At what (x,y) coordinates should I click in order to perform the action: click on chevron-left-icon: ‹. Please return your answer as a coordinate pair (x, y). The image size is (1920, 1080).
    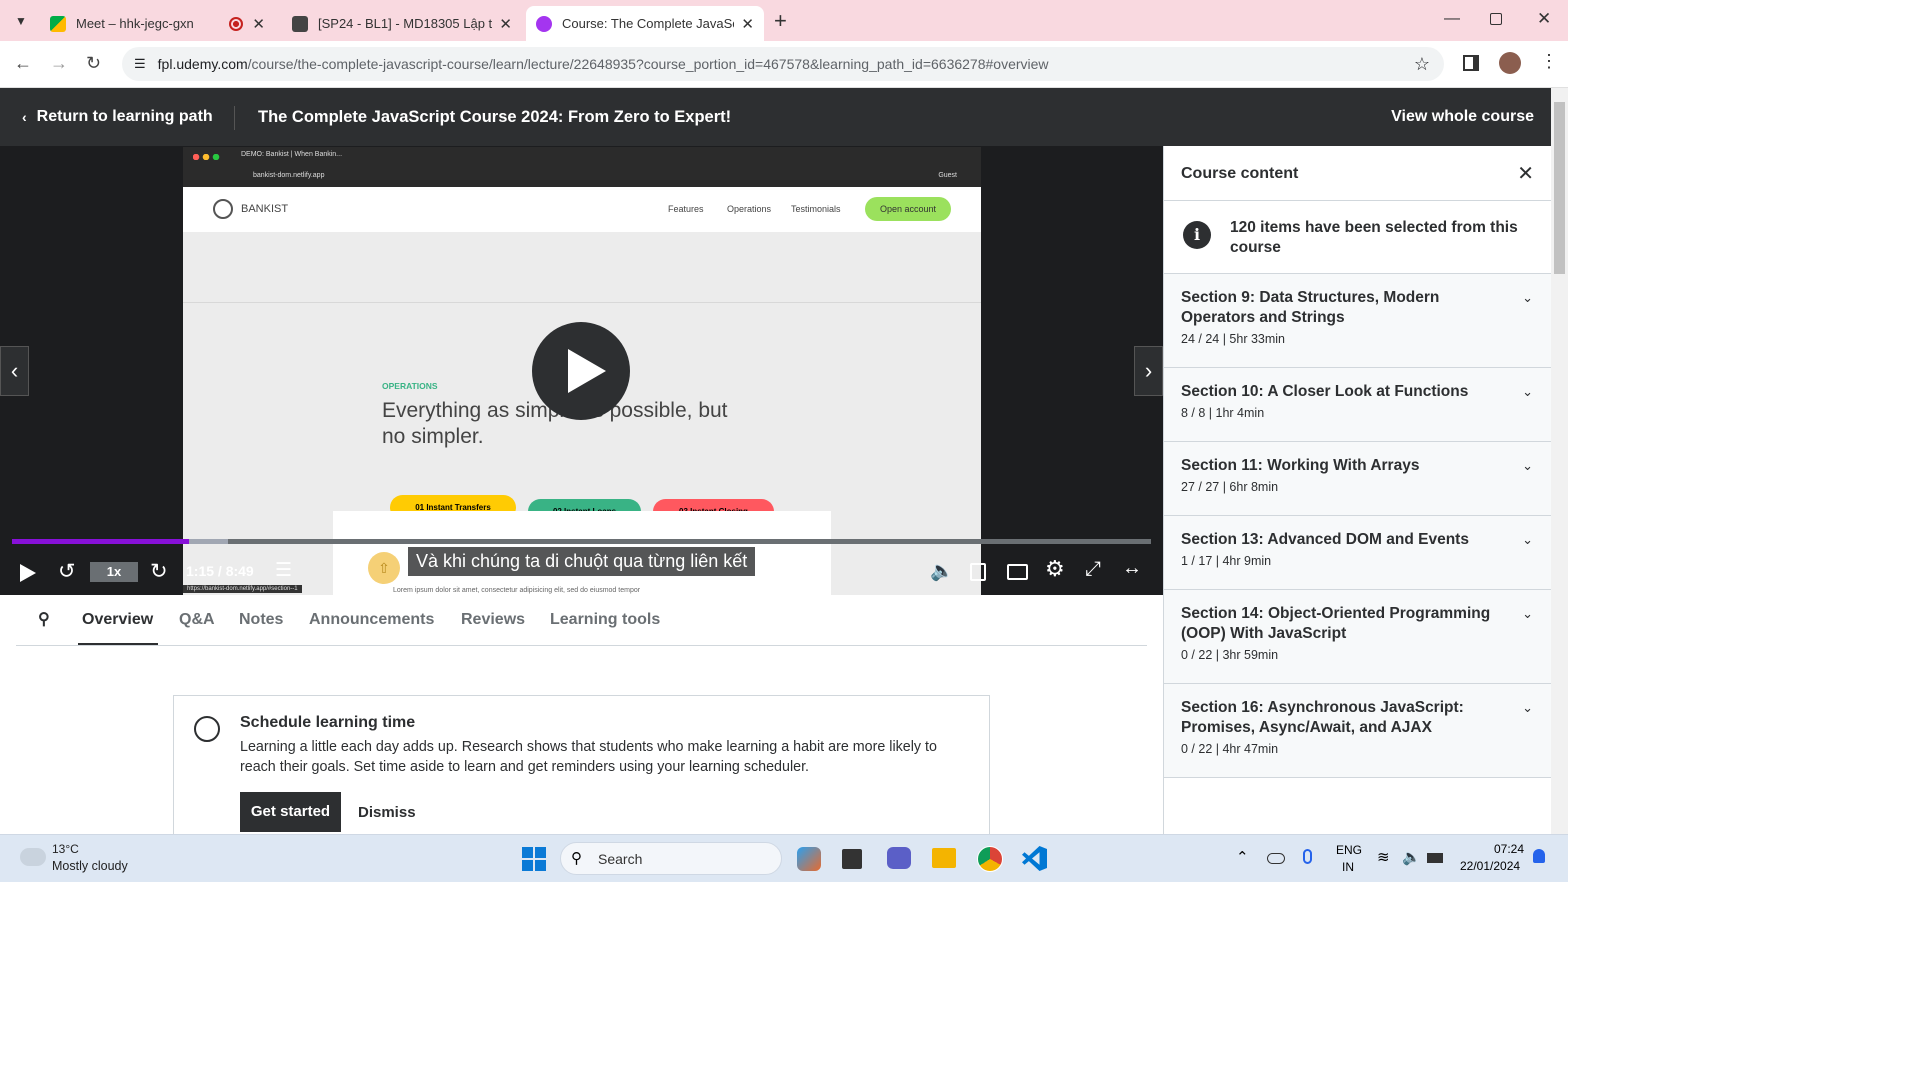
    Looking at the image, I should click on (24, 117).